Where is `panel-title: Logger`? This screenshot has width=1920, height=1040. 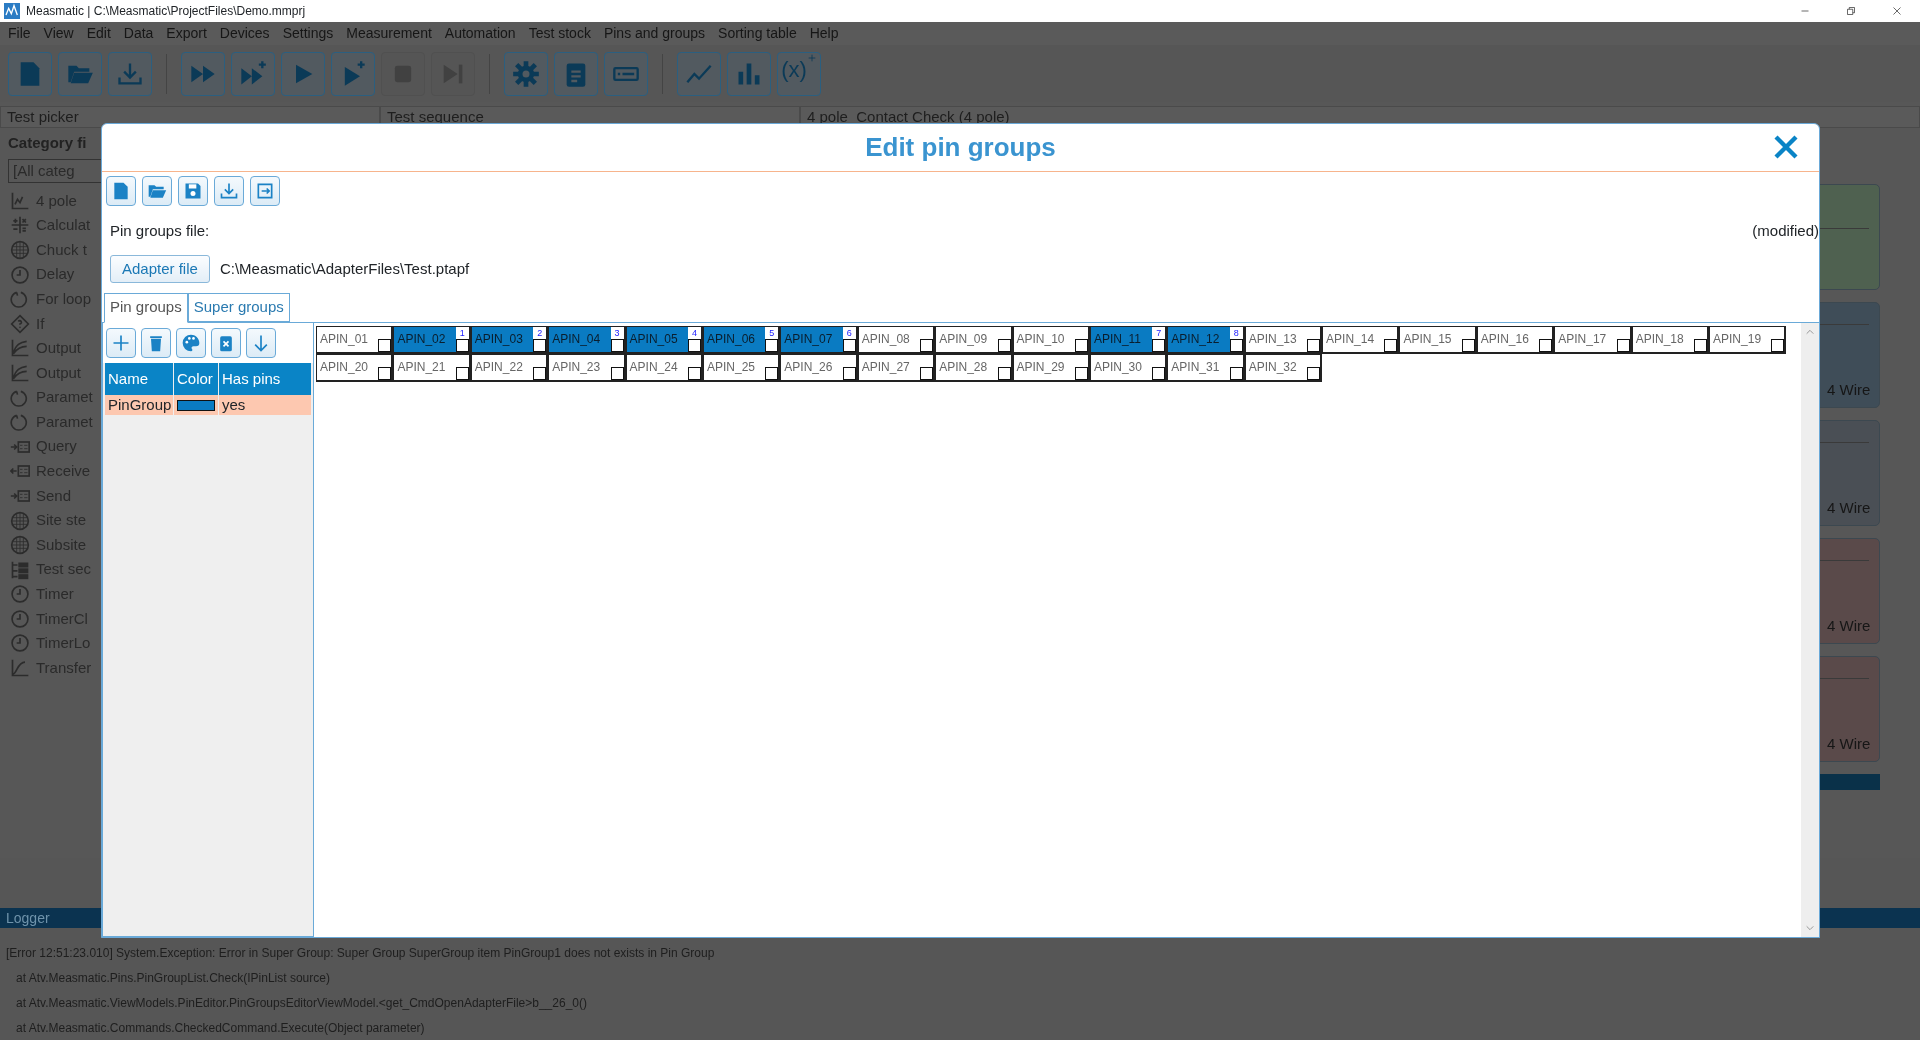 panel-title: Logger is located at coordinates (28, 918).